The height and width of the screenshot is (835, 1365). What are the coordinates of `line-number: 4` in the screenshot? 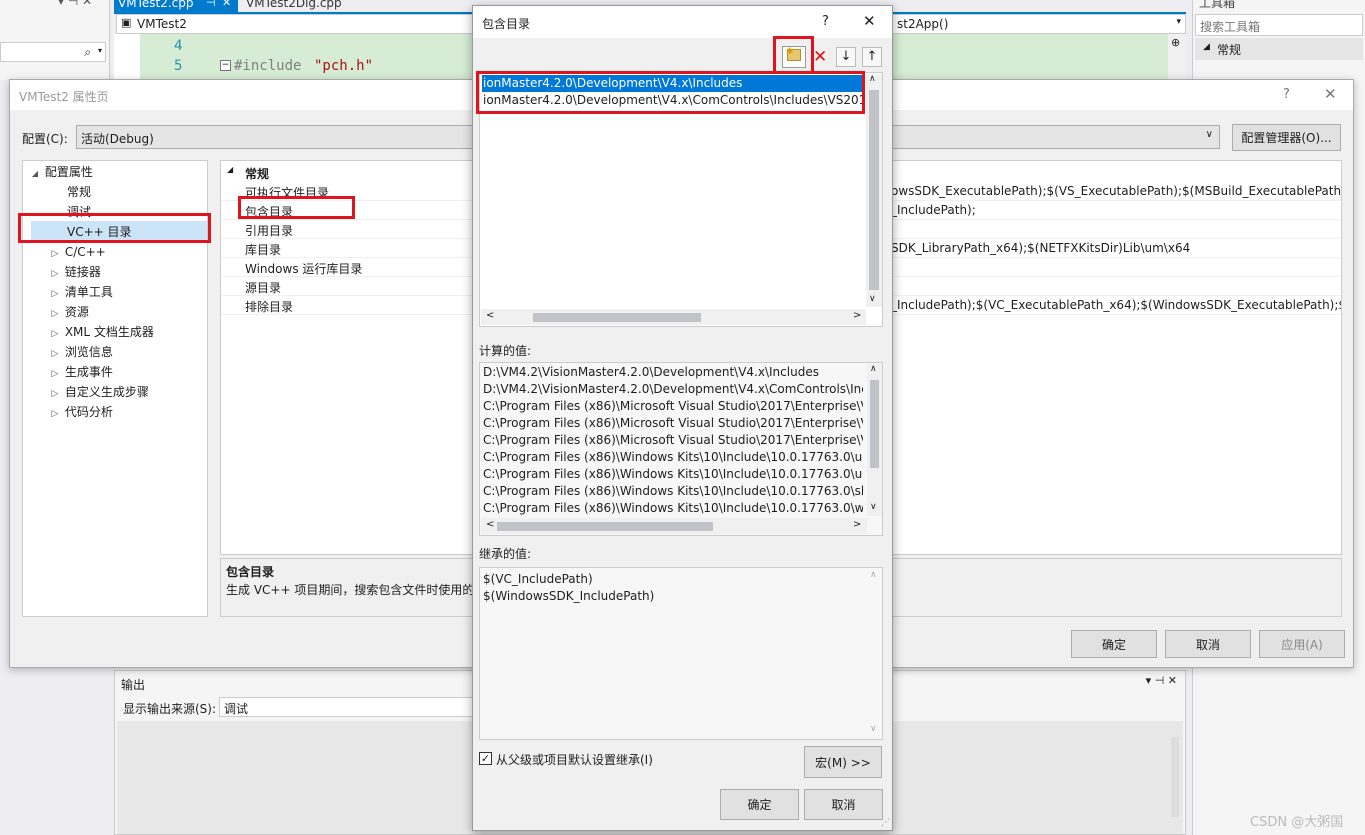 It's located at (178, 46).